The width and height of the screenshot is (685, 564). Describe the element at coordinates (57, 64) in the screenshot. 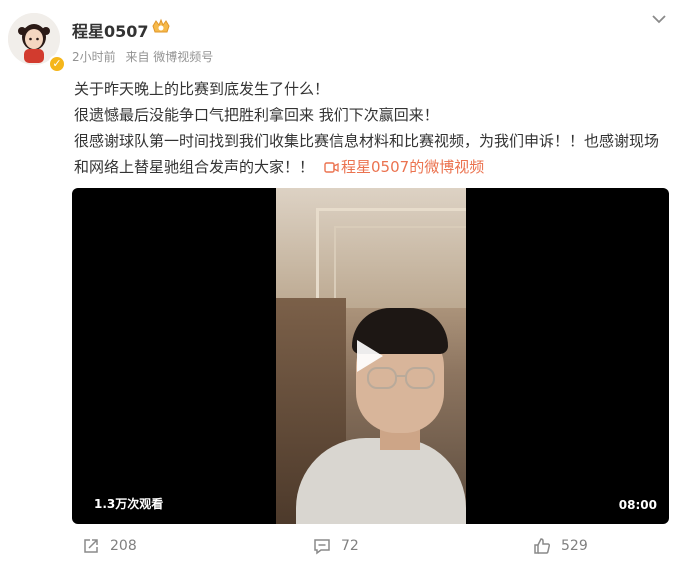

I see `verified-badge-icon: ✓` at that location.